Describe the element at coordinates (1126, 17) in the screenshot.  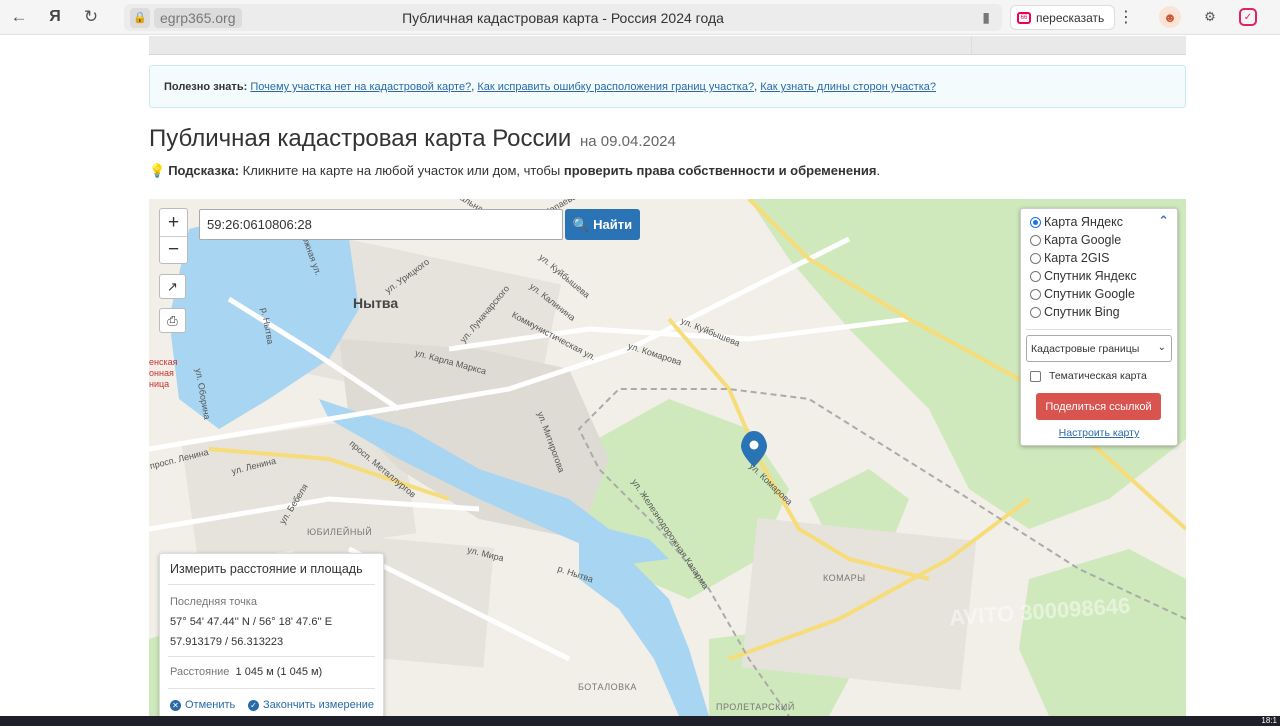
I see `more-menu-icon: ⋮` at that location.